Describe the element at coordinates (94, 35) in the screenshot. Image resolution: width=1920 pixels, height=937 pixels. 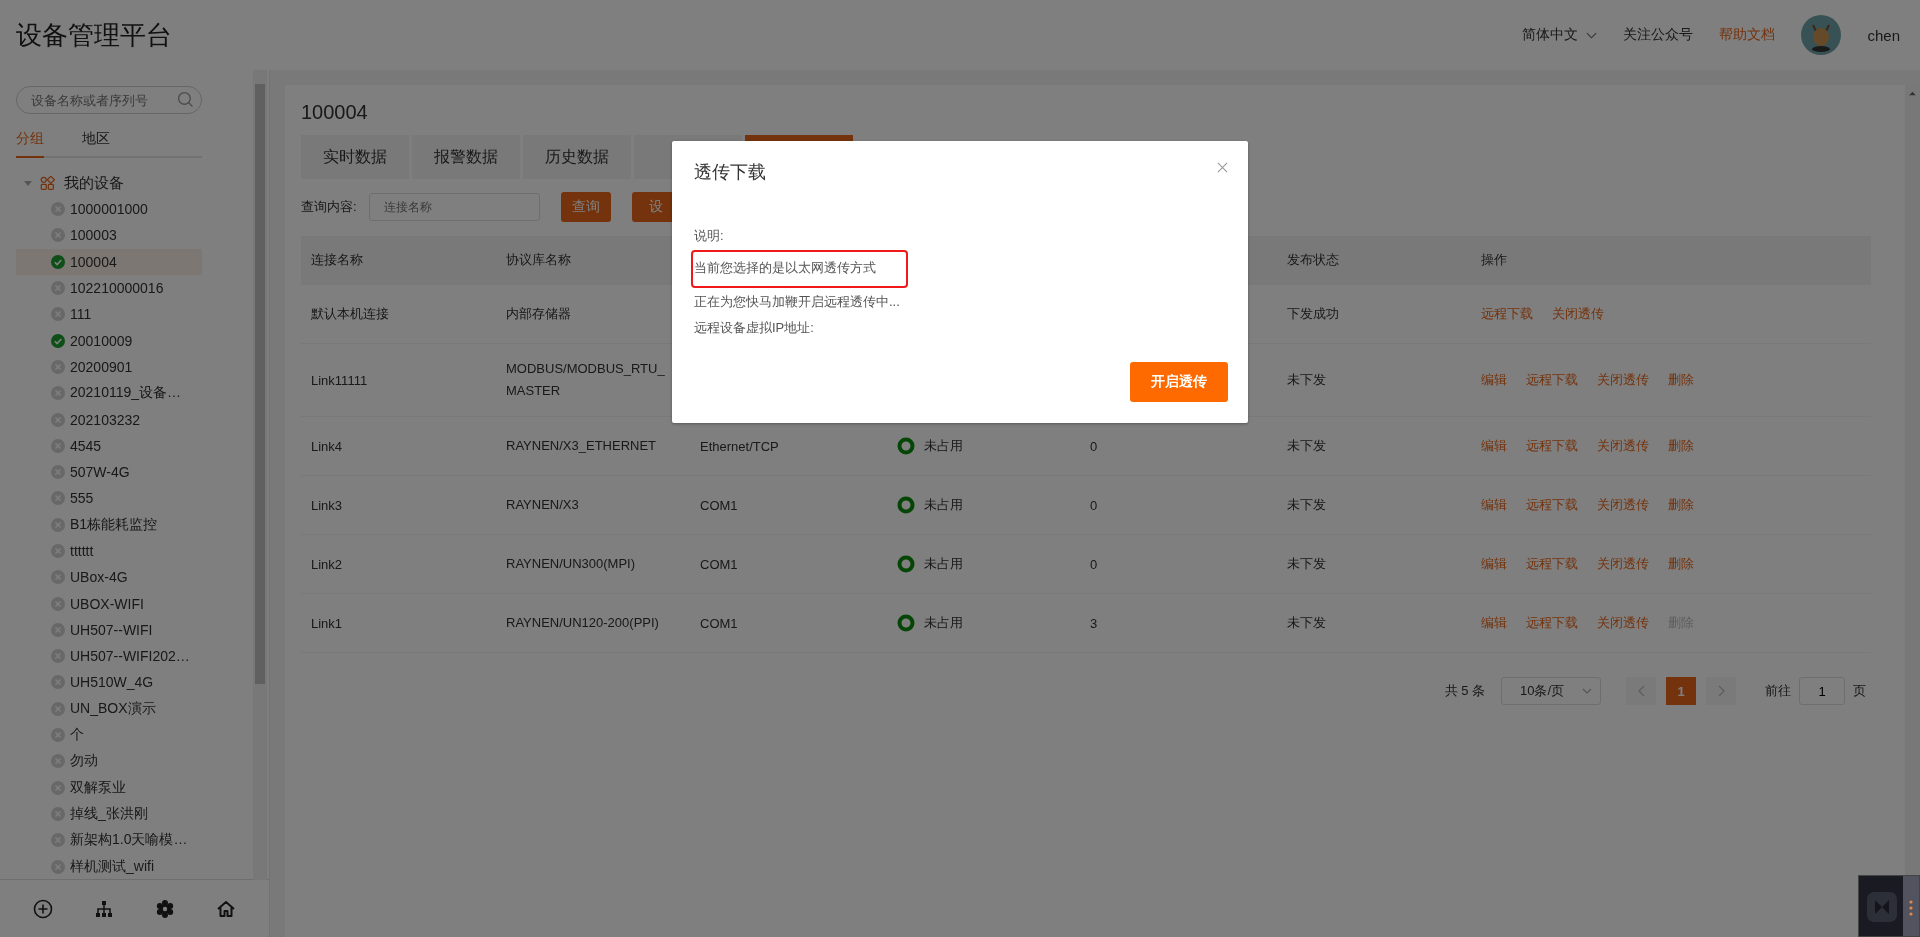
I see `app-title: 设备管理平台` at that location.